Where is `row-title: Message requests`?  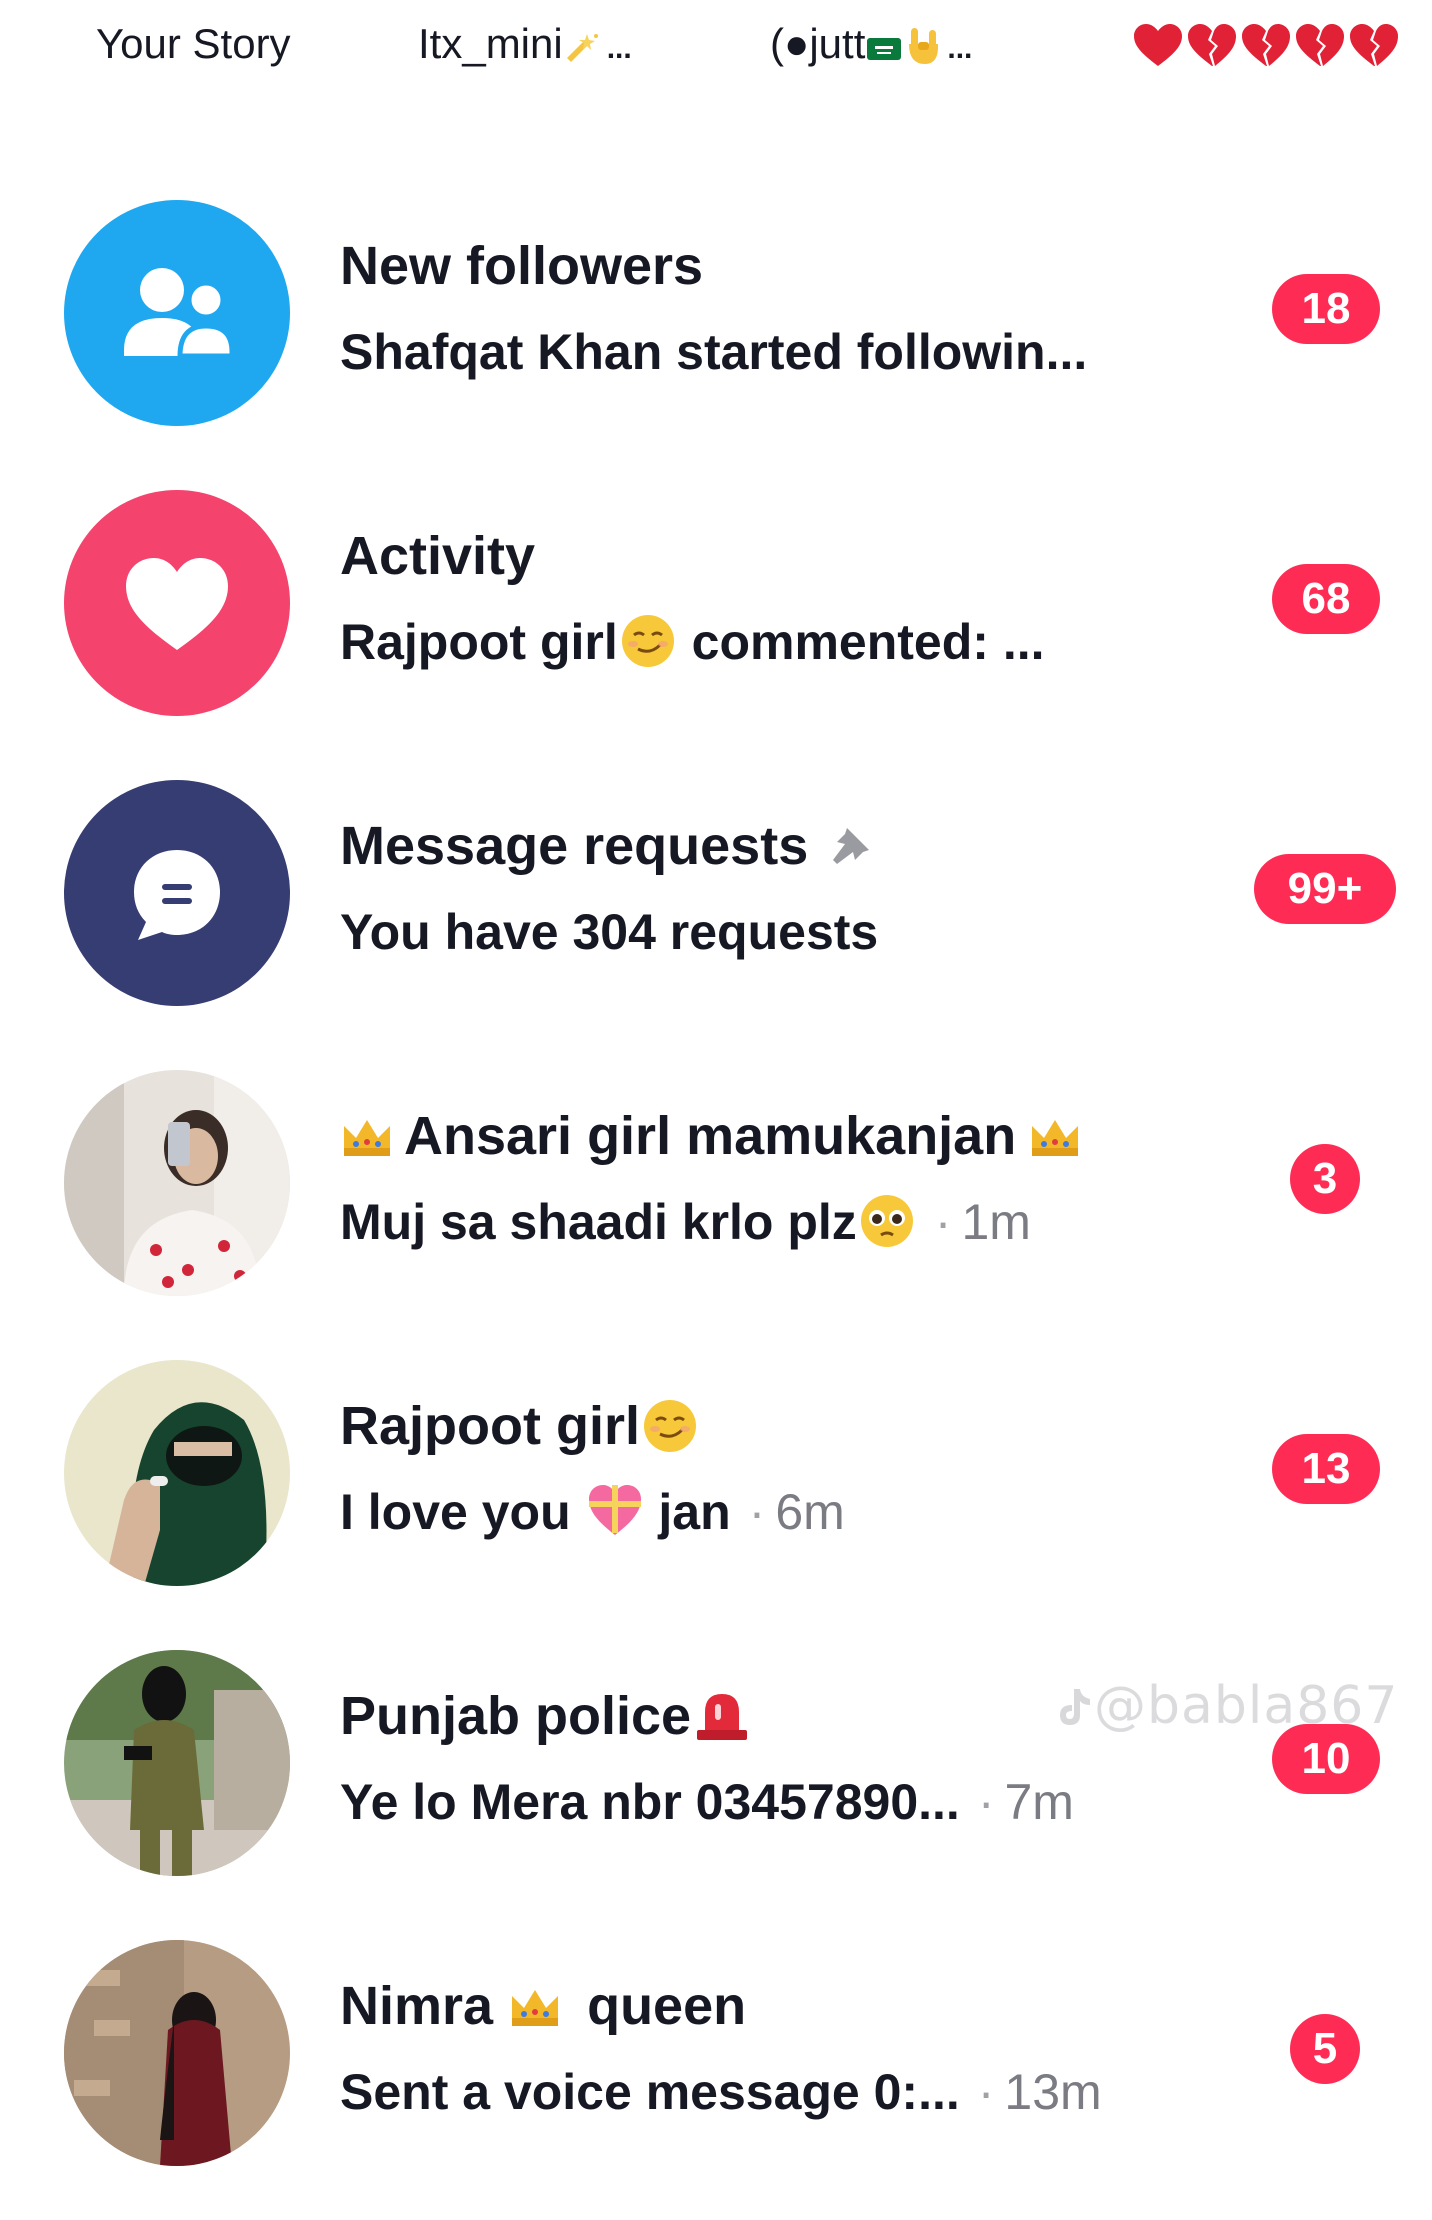 row-title: Message requests is located at coordinates (607, 846).